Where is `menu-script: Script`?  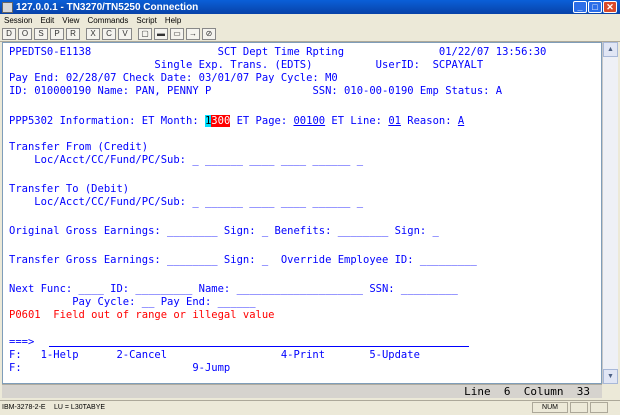 menu-script: Script is located at coordinates (146, 20).